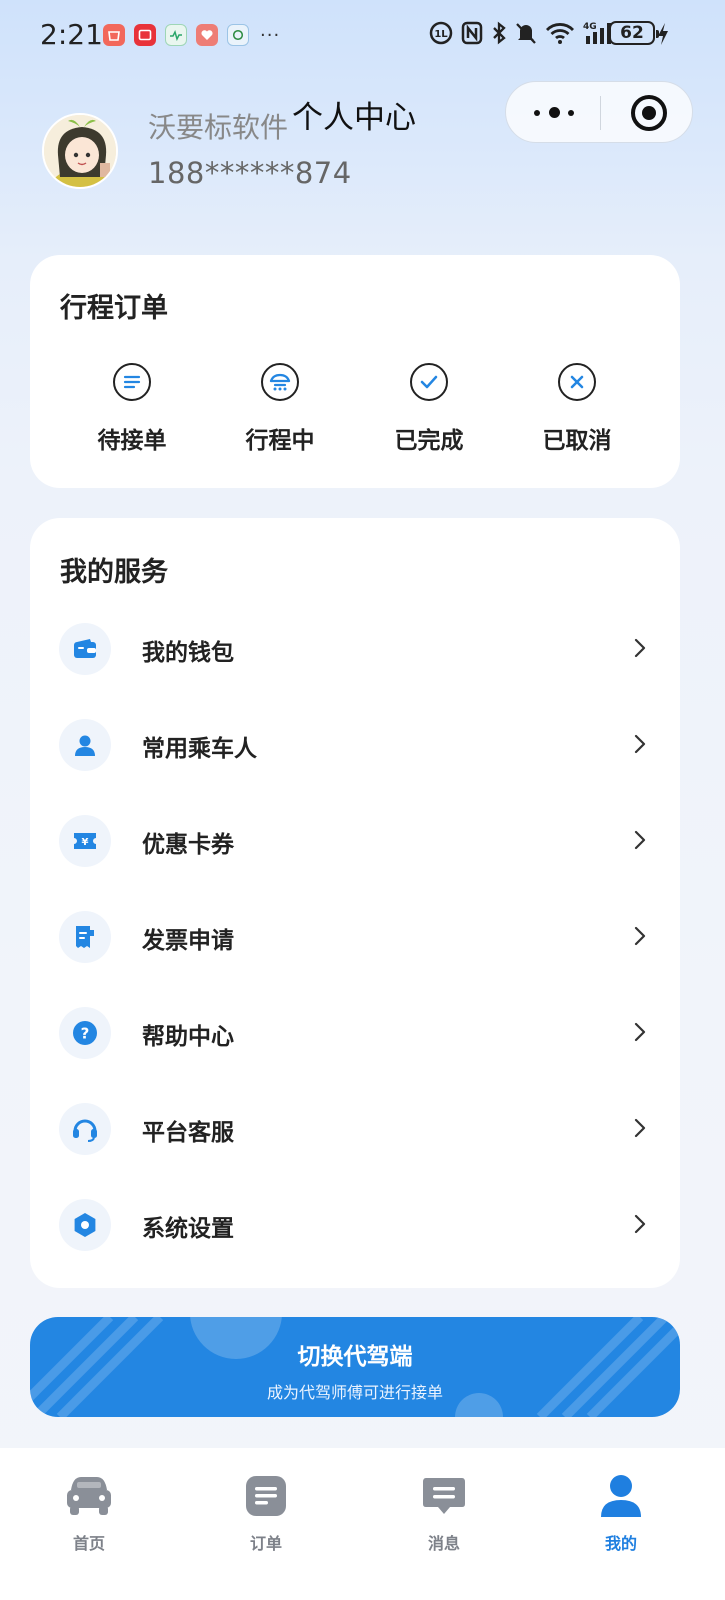 The image size is (725, 1600). Describe the element at coordinates (443, 1543) in the screenshot. I see `nav-label: 消息` at that location.